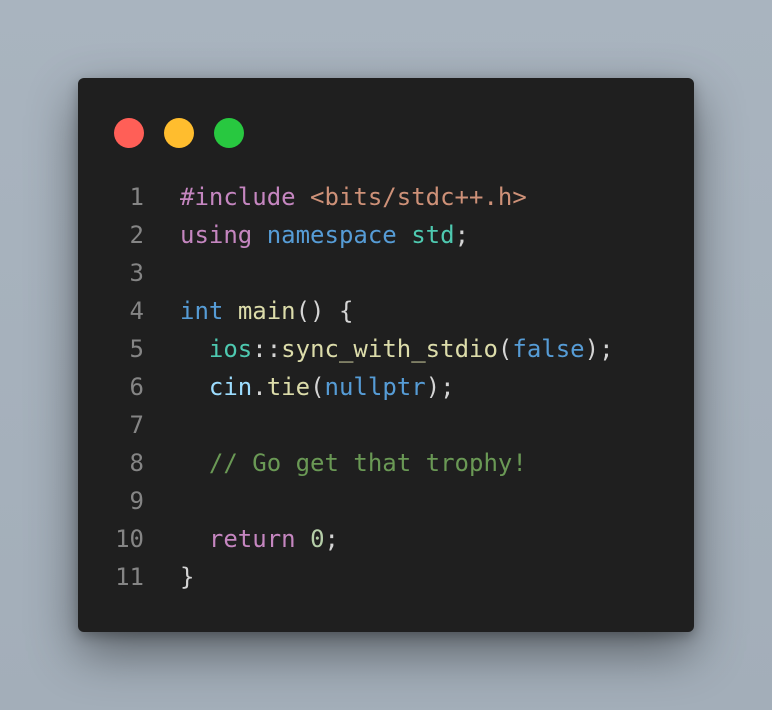 The height and width of the screenshot is (710, 772). I want to click on minimize-dot-icon, so click(179, 133).